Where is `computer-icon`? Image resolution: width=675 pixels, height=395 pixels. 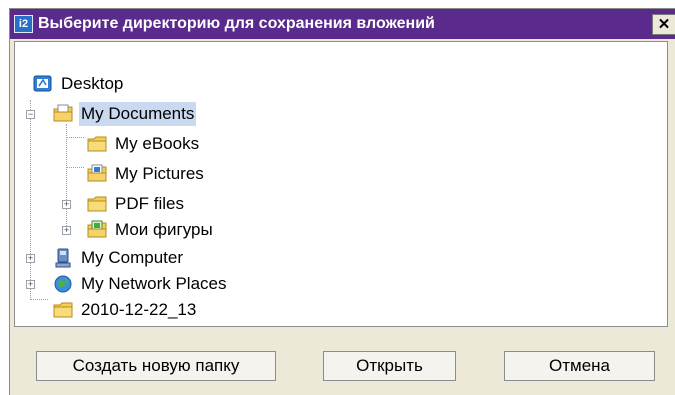 computer-icon is located at coordinates (63, 258).